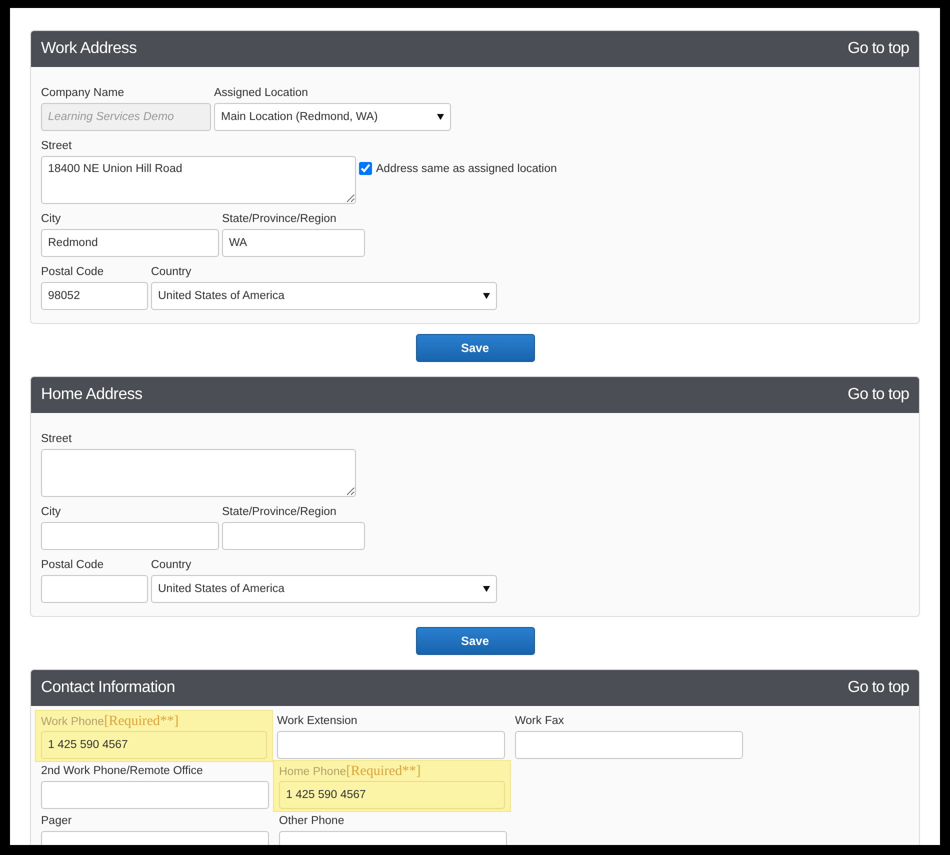  What do you see at coordinates (293, 243) in the screenshot?
I see `text-field: WA` at bounding box center [293, 243].